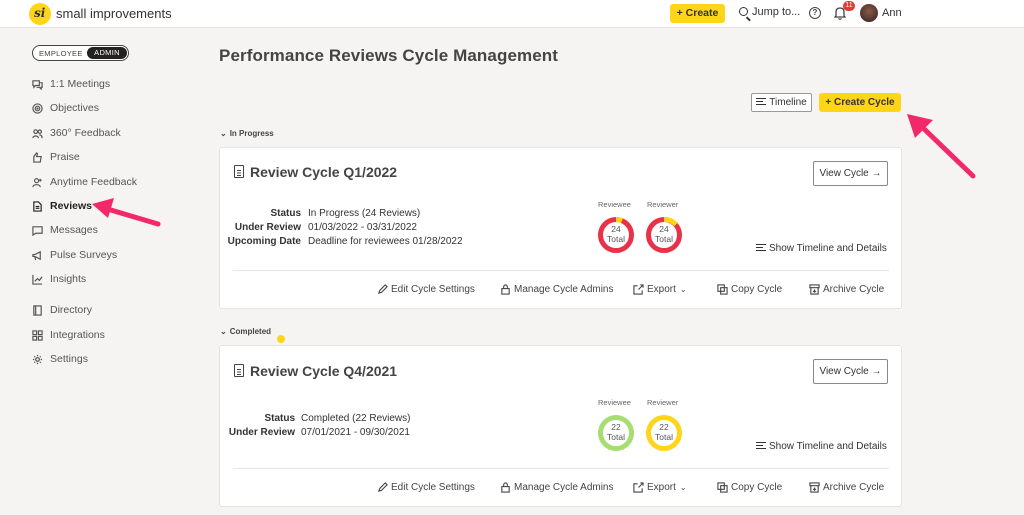 The height and width of the screenshot is (515, 1024). I want to click on reviewee-label: Reviewee, so click(614, 402).